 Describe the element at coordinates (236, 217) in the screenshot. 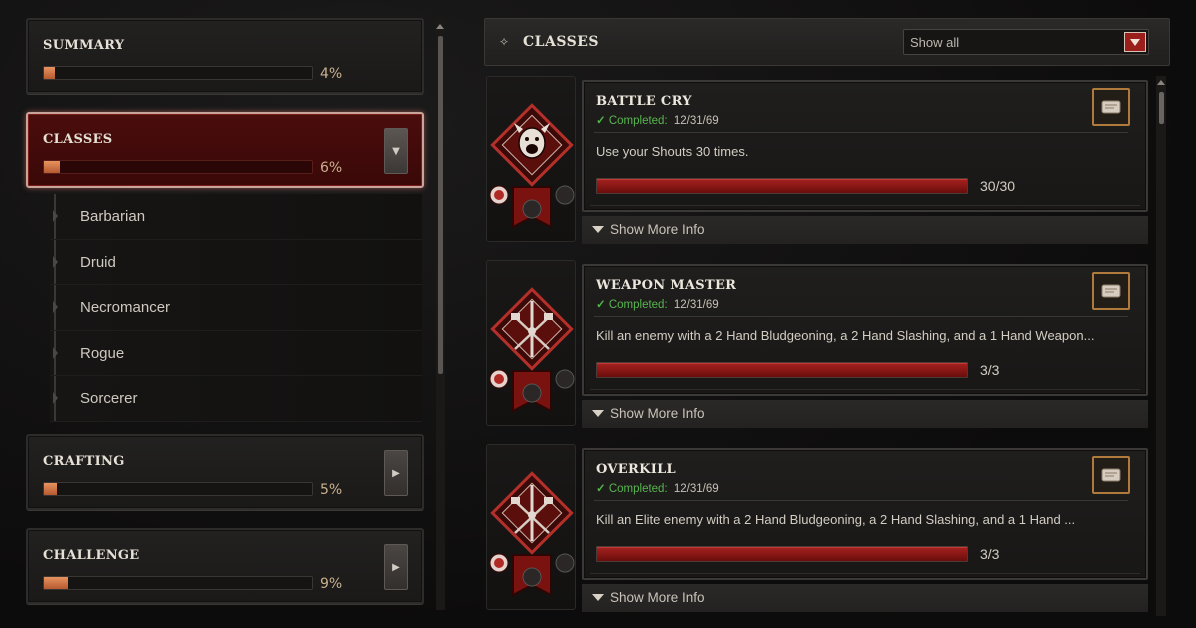

I see `subcategory-barbarian: Barbarian` at that location.